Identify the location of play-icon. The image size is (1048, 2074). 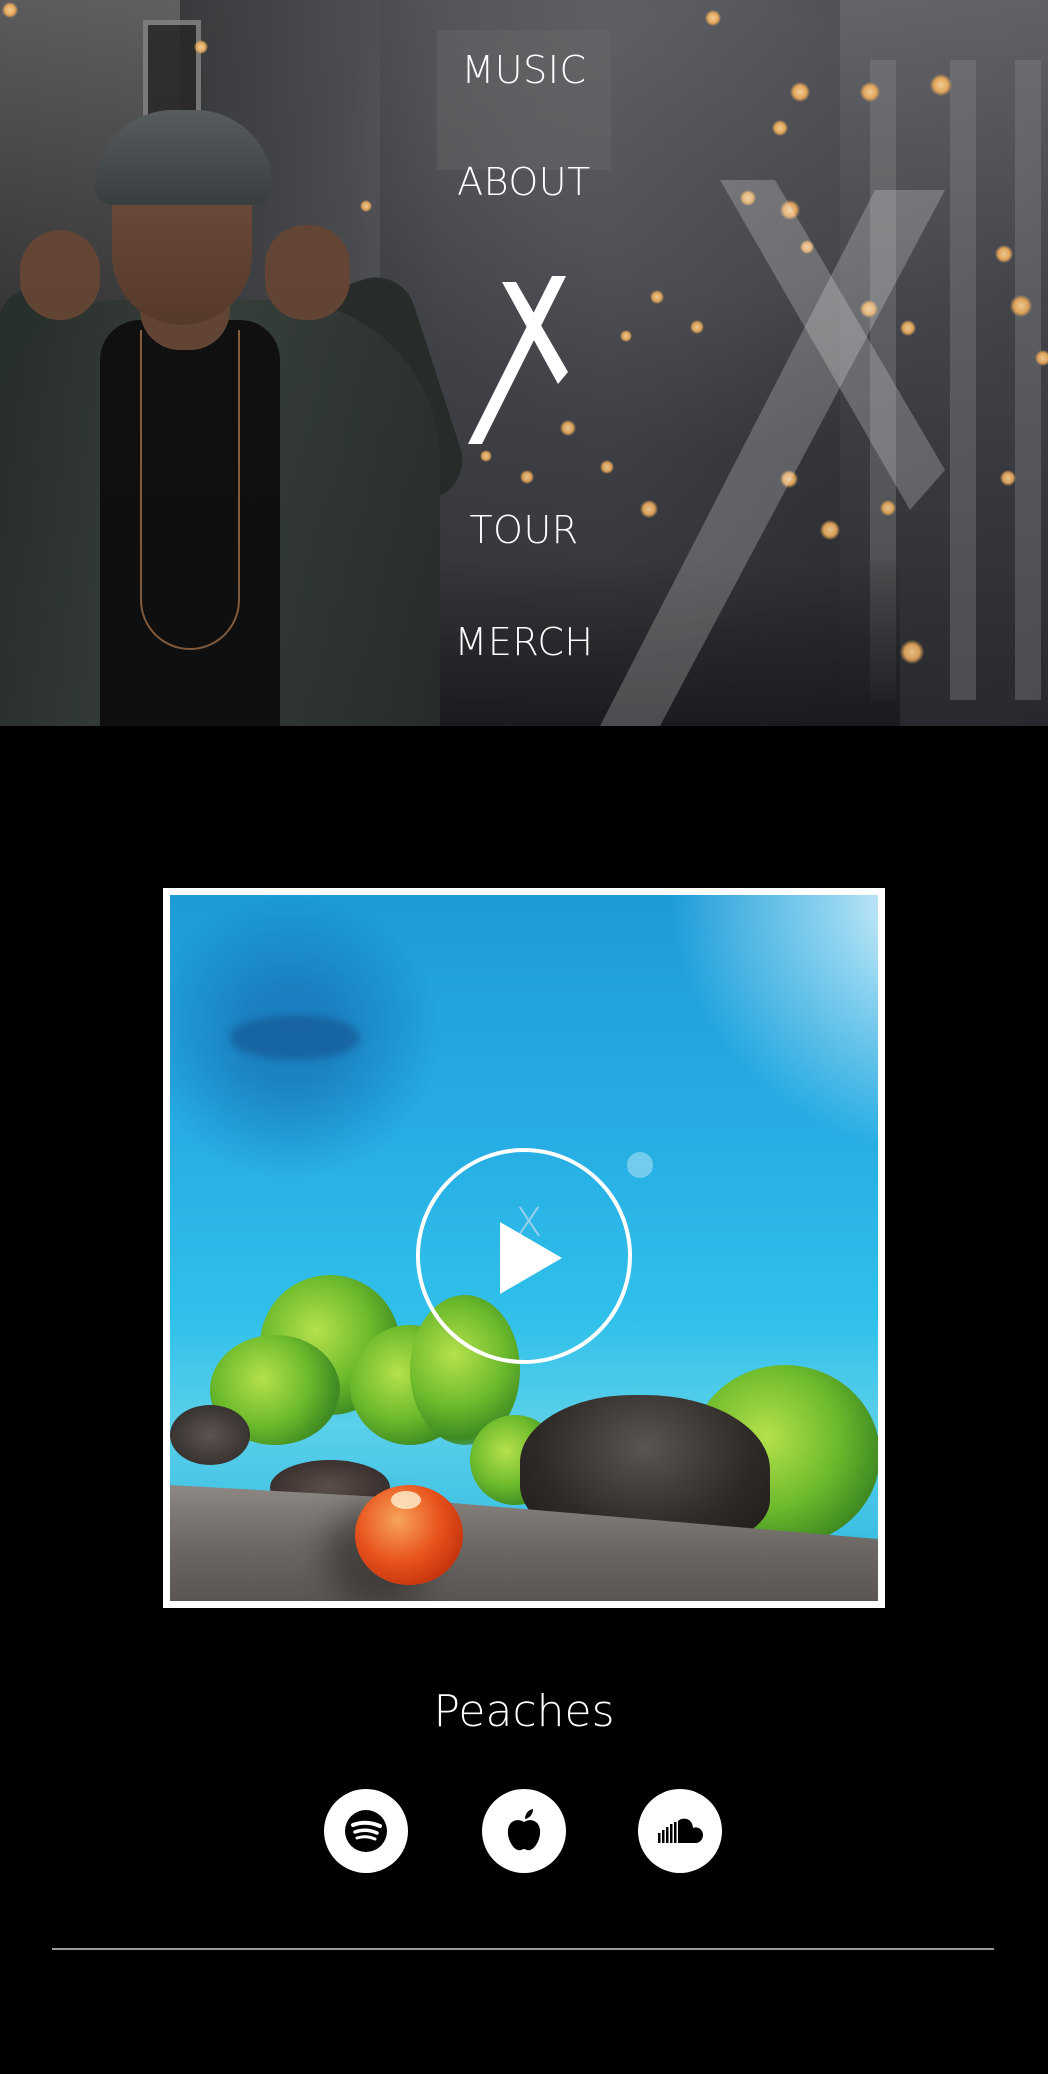
(531, 1258).